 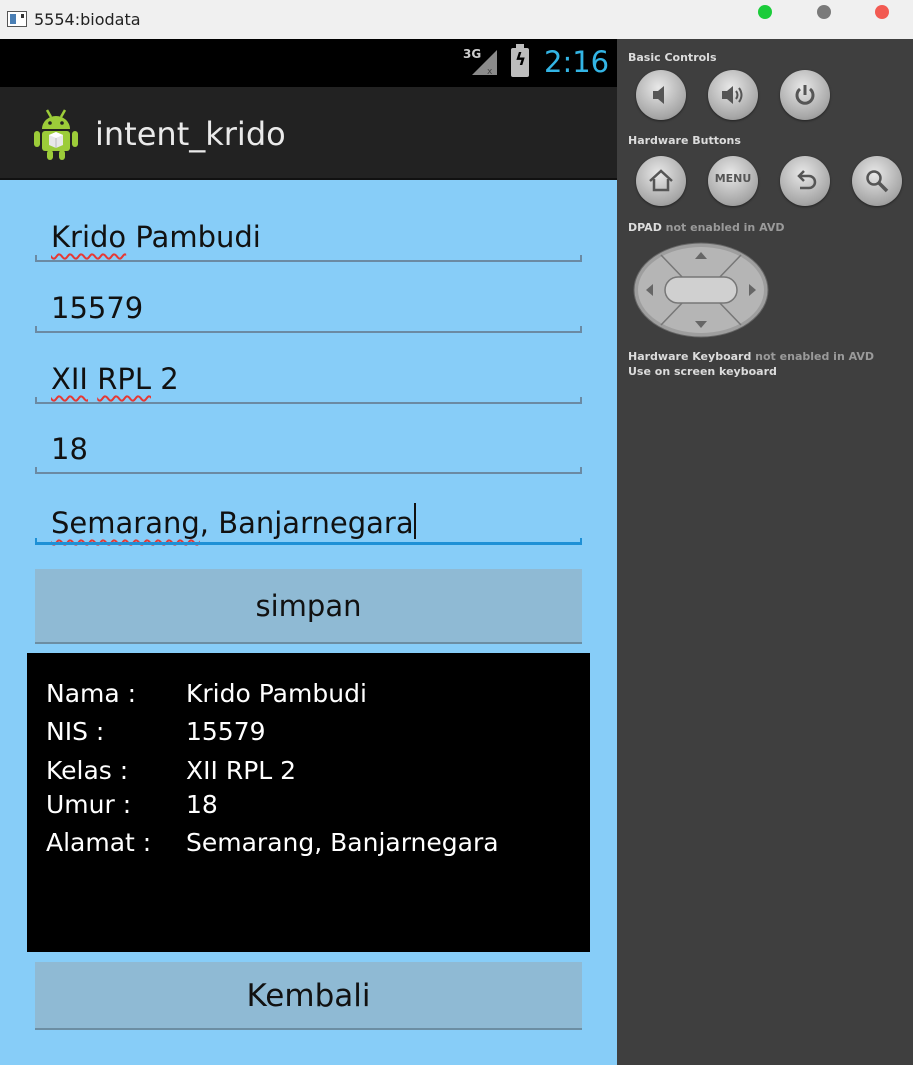 I want to click on output-value: 15579, so click(x=226, y=731).